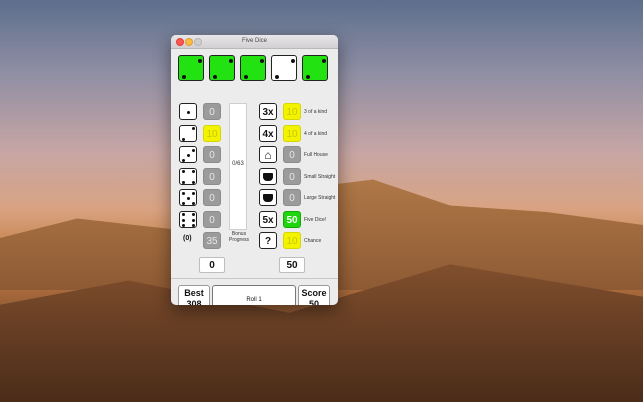  I want to click on upper-score-2: 10, so click(212, 133).